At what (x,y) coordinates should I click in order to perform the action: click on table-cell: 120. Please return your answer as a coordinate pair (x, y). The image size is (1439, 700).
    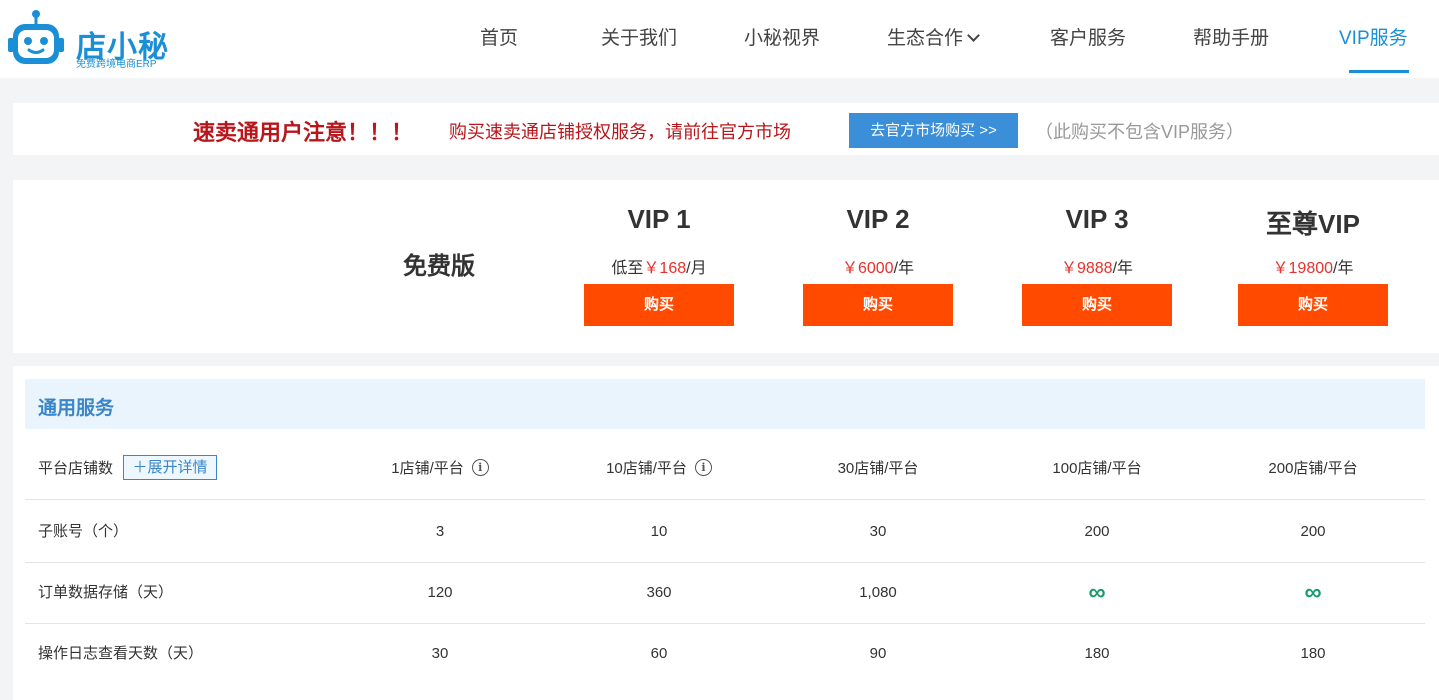
    Looking at the image, I should click on (440, 592).